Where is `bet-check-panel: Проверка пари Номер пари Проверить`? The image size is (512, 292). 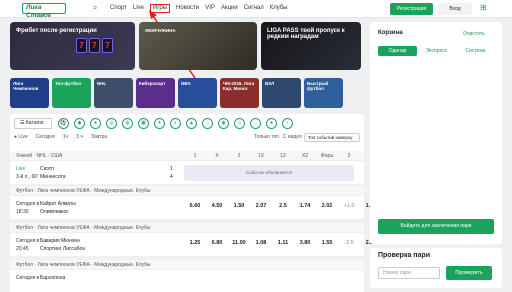 bet-check-panel: Проверка пари Номер пари Проверить is located at coordinates (436, 268).